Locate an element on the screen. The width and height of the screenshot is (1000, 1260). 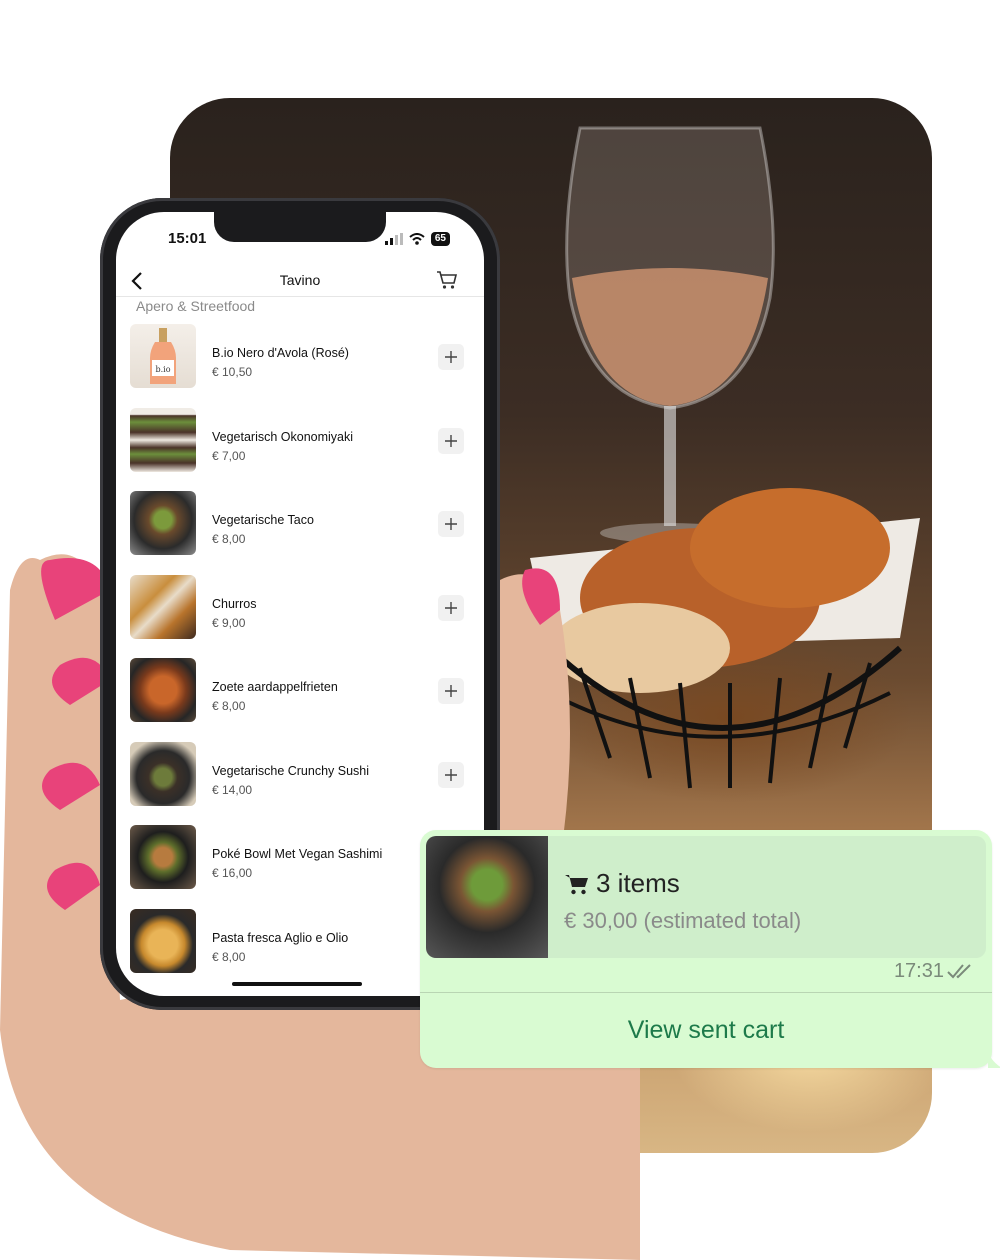
item-thumbnail: b.io is located at coordinates (163, 356).